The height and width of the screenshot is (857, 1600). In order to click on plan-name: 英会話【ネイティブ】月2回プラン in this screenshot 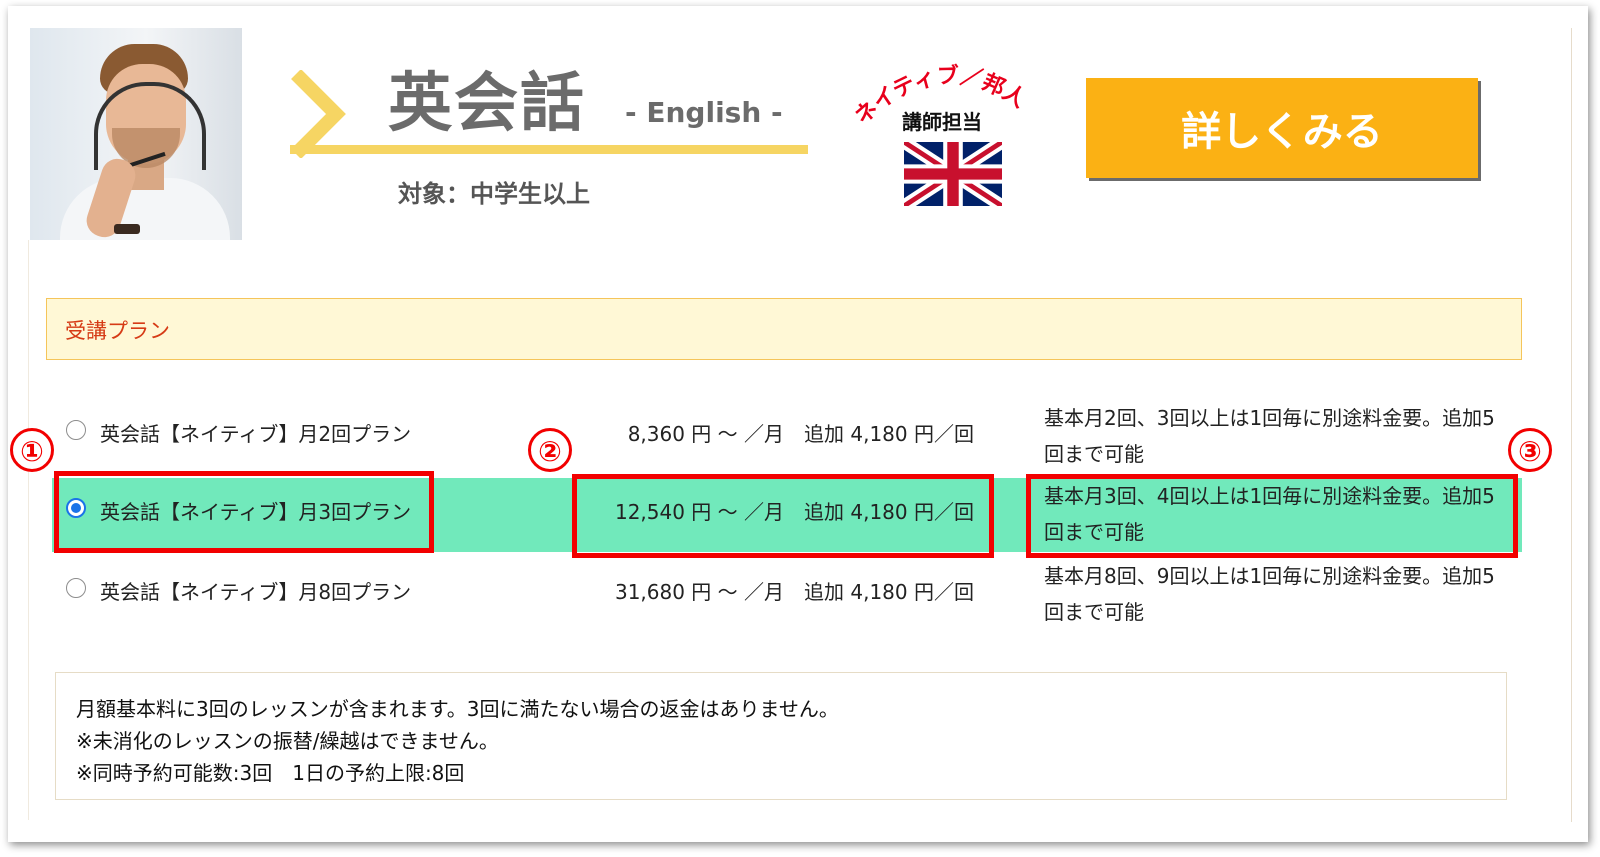, I will do `click(256, 434)`.